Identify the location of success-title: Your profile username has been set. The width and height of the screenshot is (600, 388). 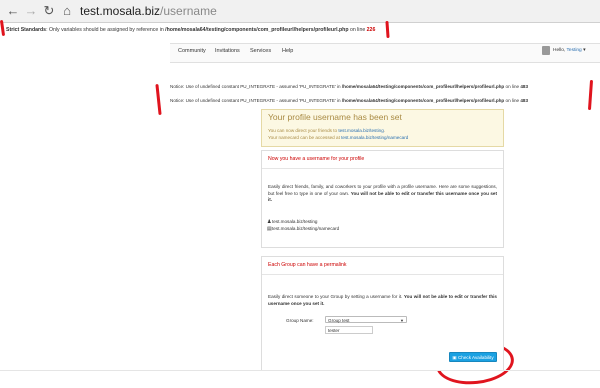
(335, 117).